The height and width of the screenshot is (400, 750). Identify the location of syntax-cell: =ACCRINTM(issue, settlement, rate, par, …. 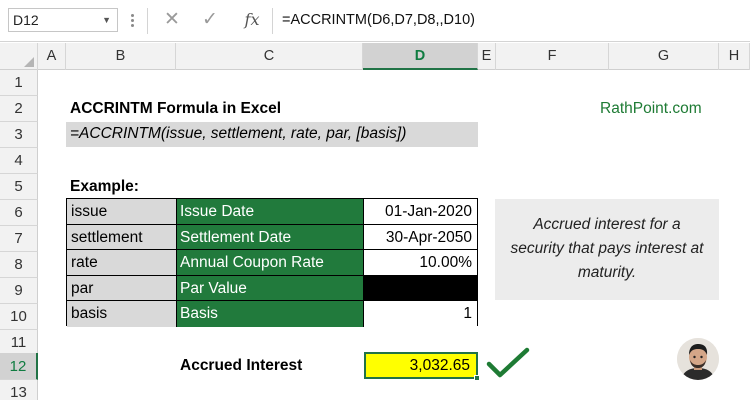
(238, 134).